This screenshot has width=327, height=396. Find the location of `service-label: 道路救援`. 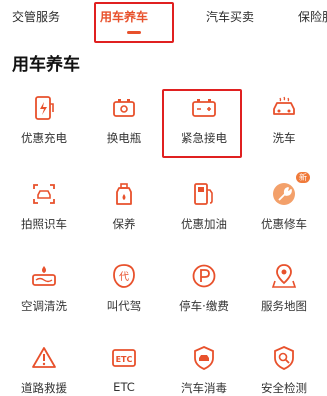

service-label: 道路救援 is located at coordinates (44, 388).